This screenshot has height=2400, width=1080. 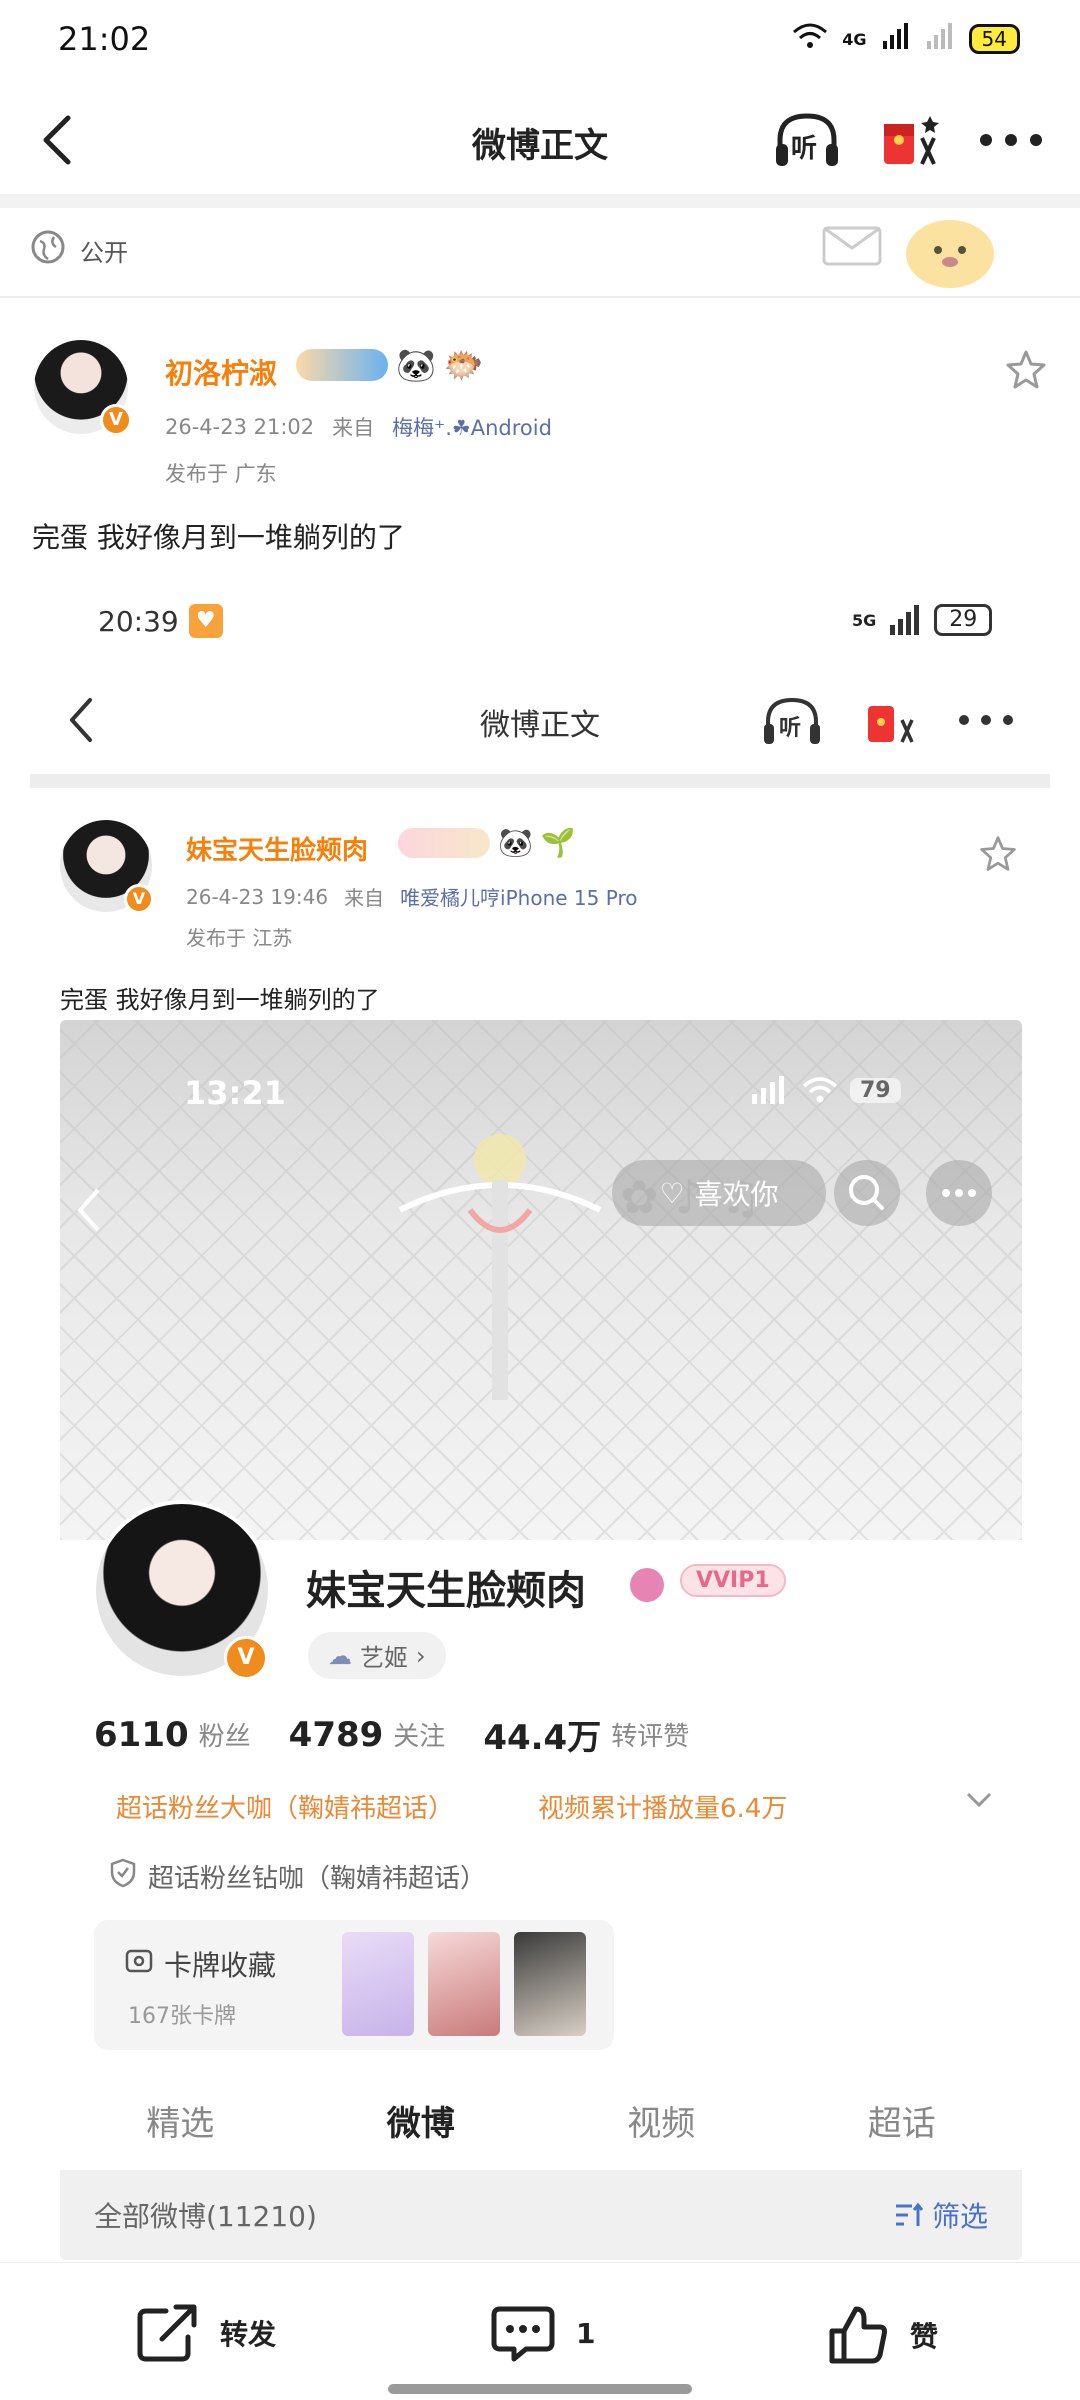 What do you see at coordinates (200, 1964) in the screenshot?
I see `card-collection-title-row: 卡牌收藏` at bounding box center [200, 1964].